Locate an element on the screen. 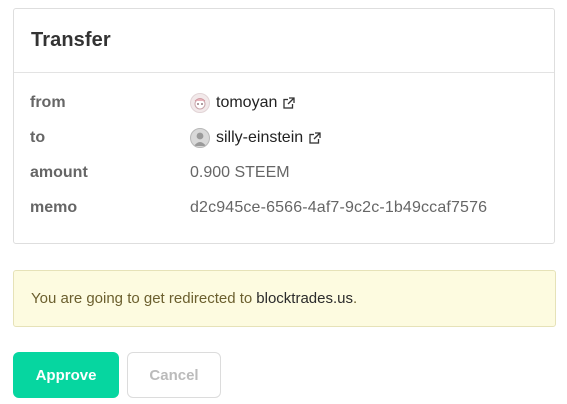 The image size is (567, 404). to-label: to is located at coordinates (38, 137).